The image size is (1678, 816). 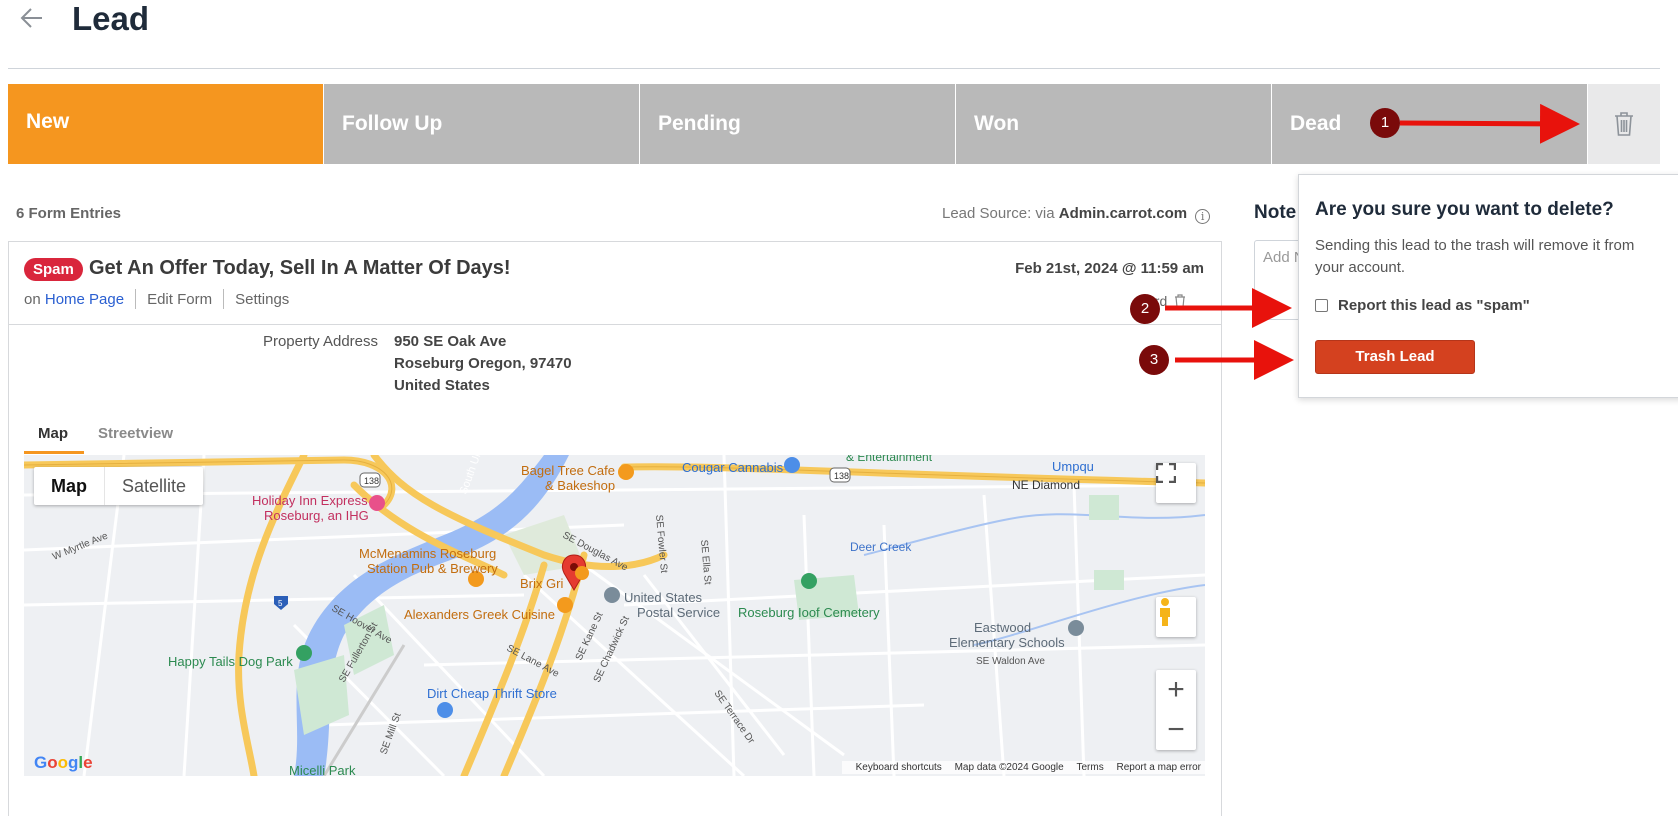 I want to click on pegman-icon, so click(x=1165, y=612).